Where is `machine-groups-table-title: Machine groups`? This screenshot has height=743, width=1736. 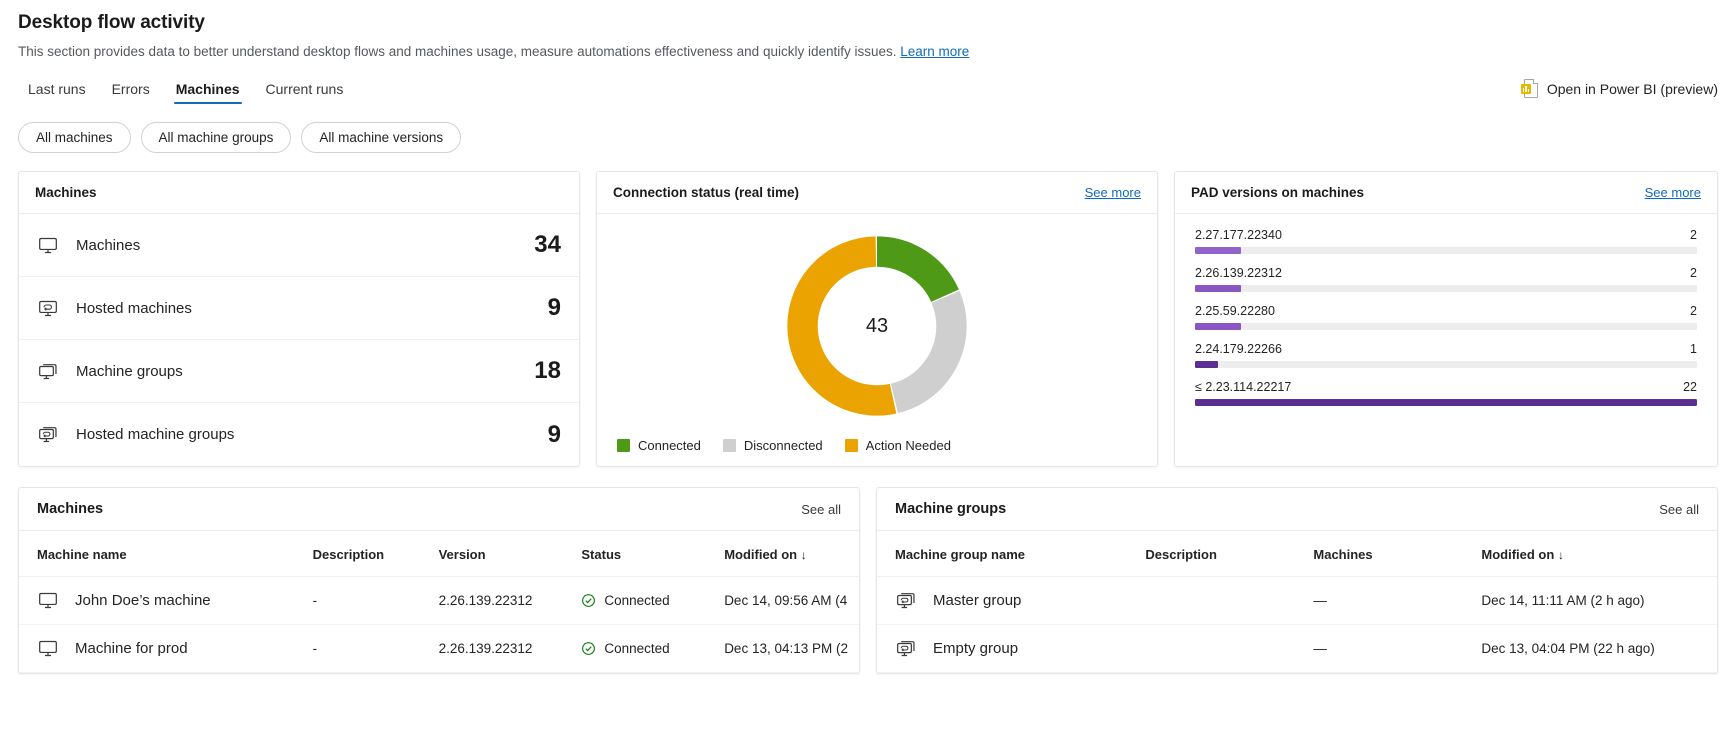
machine-groups-table-title: Machine groups is located at coordinates (951, 509).